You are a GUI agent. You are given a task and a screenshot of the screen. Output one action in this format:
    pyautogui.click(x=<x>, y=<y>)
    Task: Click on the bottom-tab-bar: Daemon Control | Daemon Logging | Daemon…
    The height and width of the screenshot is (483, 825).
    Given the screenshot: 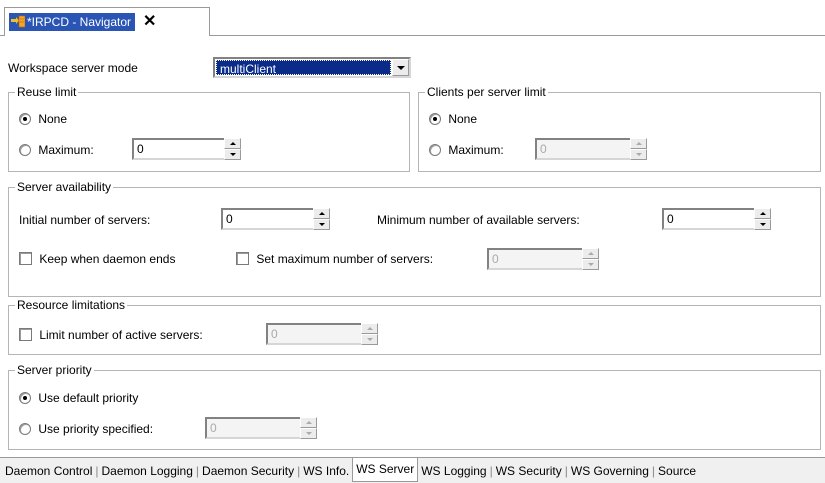 What is the action you would take?
    pyautogui.click(x=412, y=470)
    